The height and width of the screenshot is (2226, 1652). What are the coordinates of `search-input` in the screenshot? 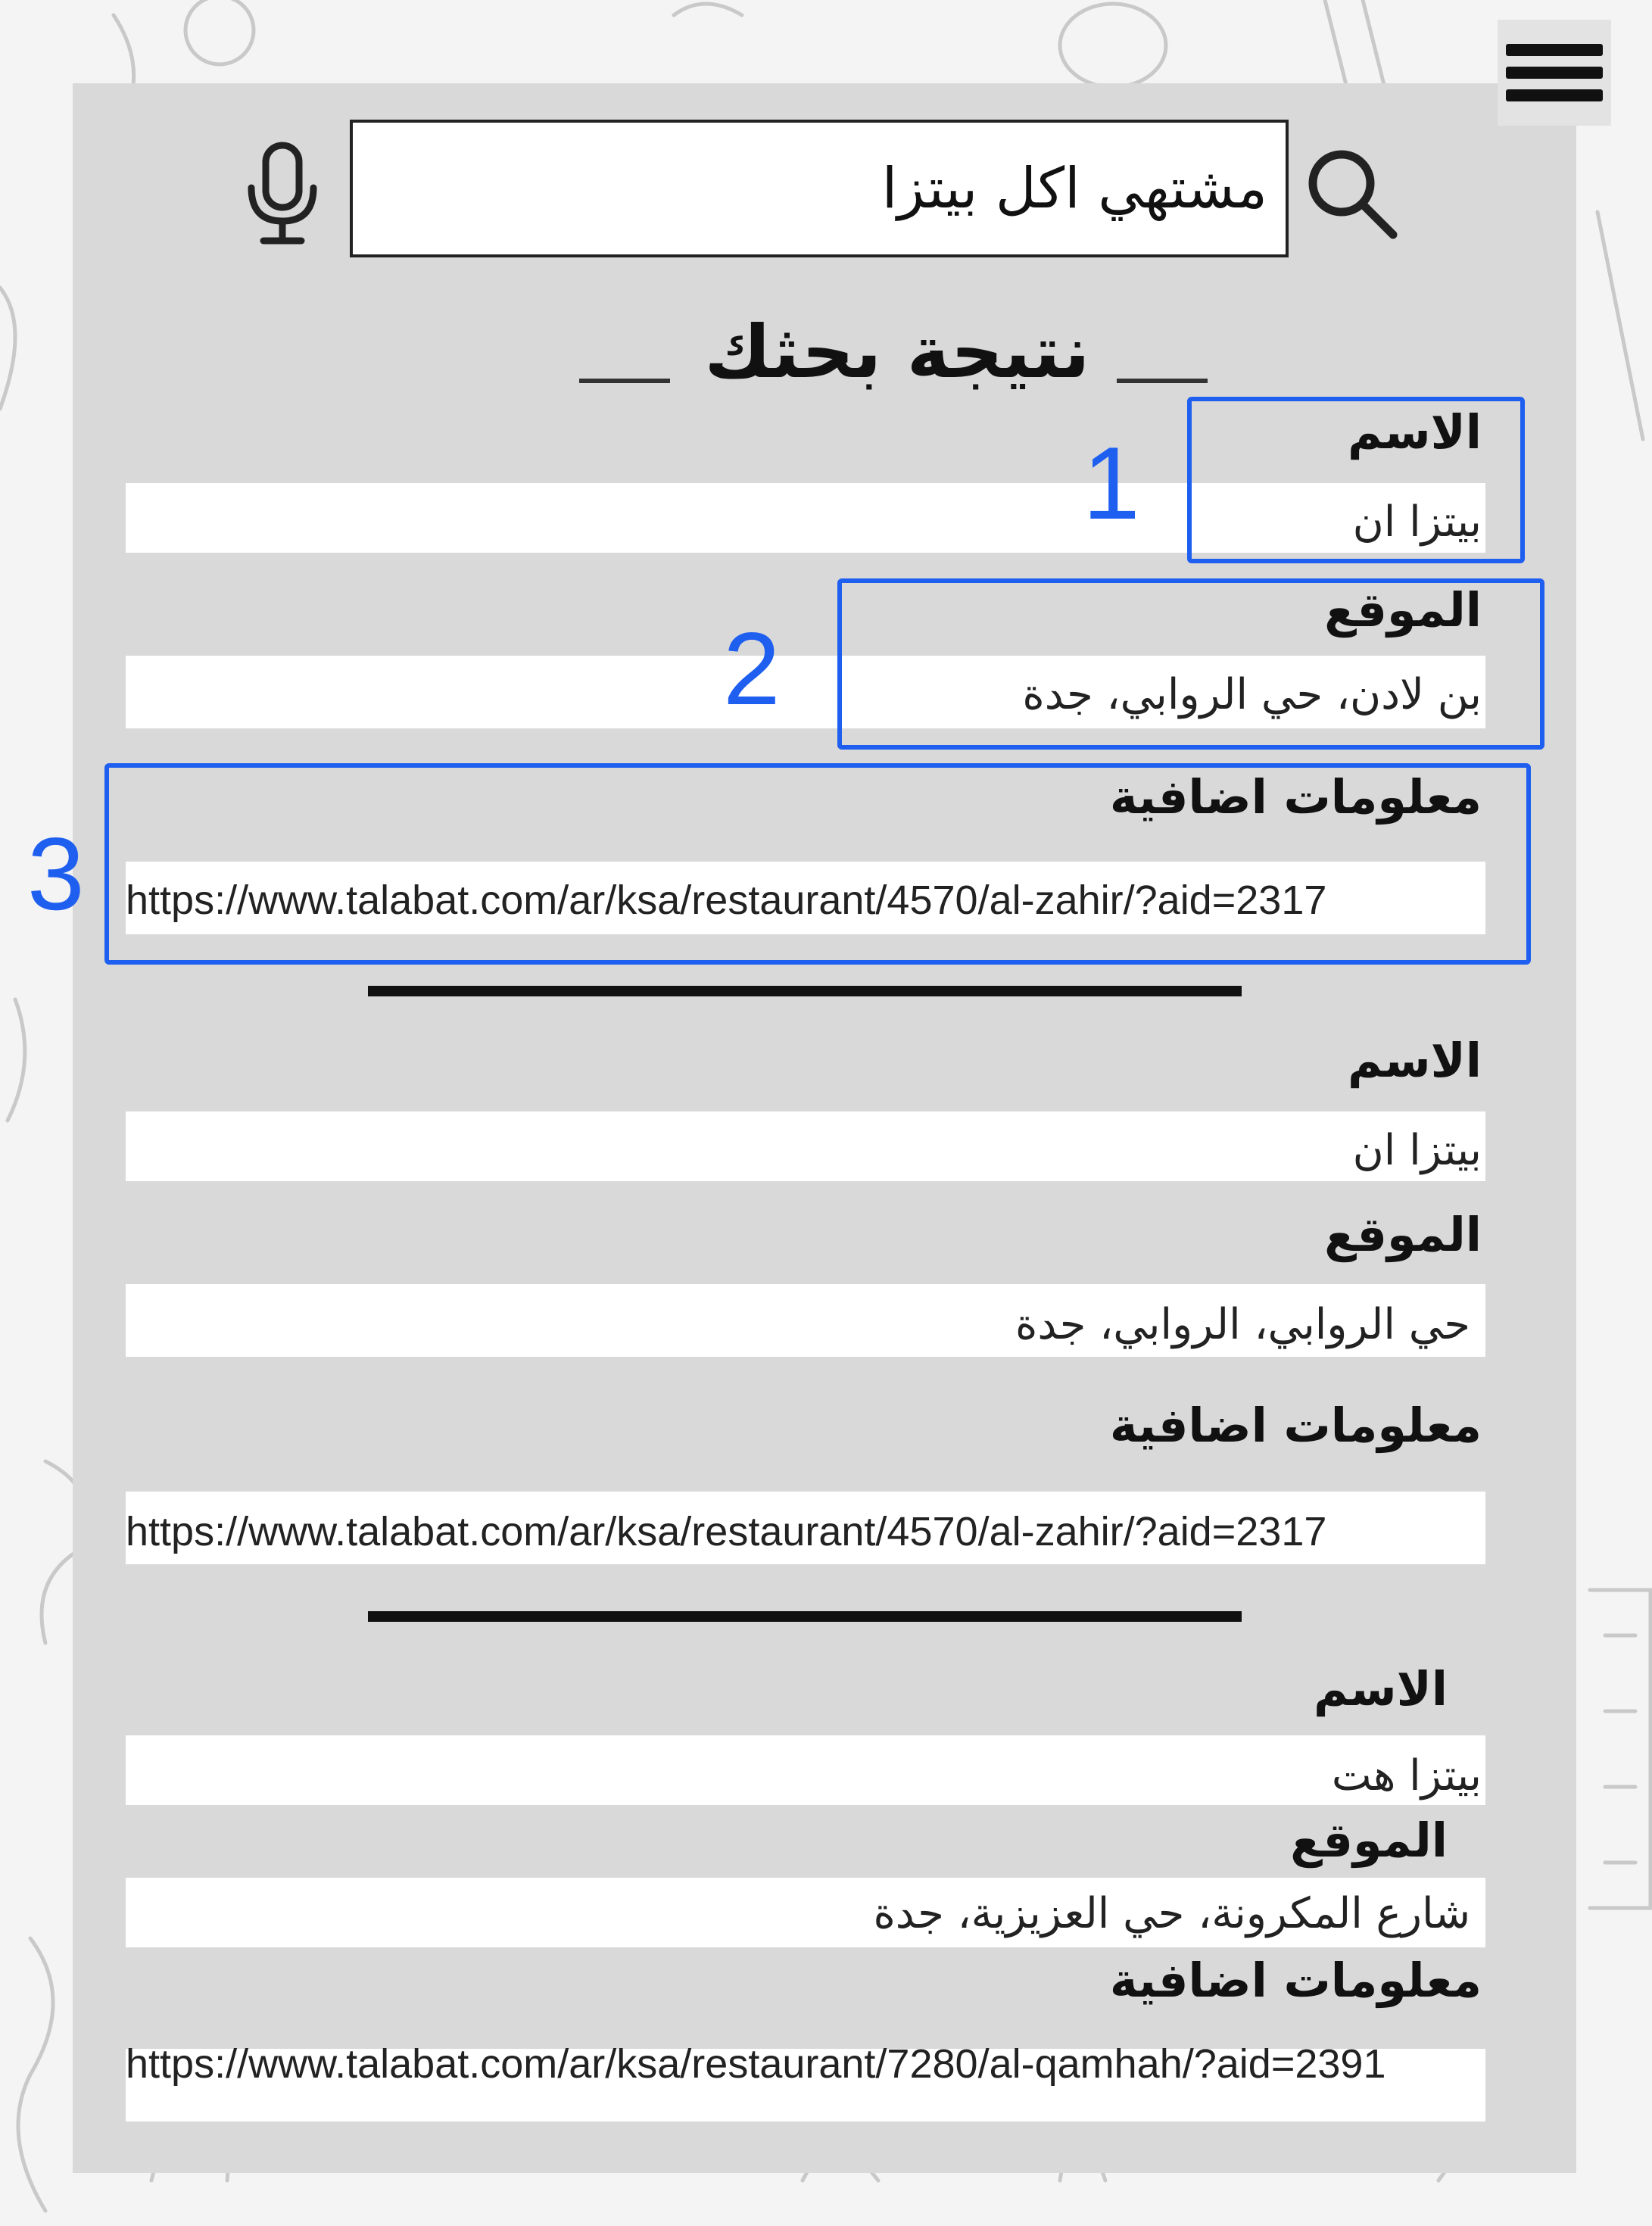 It's located at (820, 188).